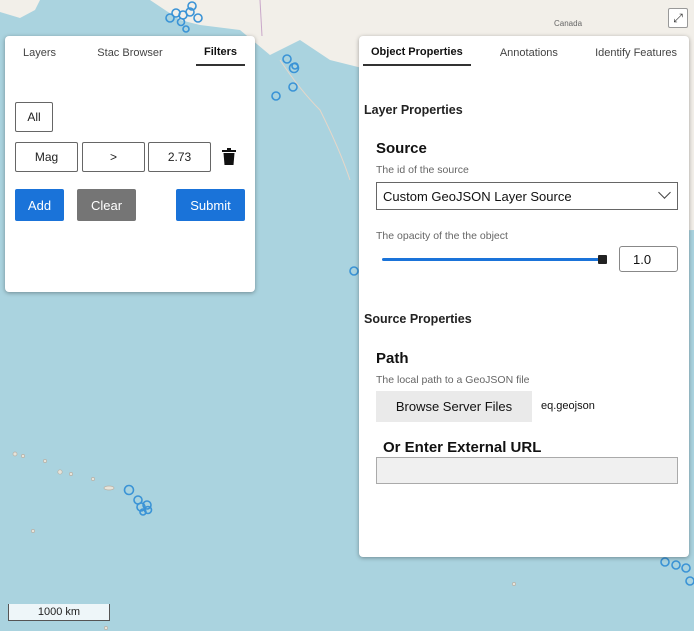 Image resolution: width=694 pixels, height=631 pixels. Describe the element at coordinates (422, 170) in the screenshot. I see `source-description: The id of the source` at that location.